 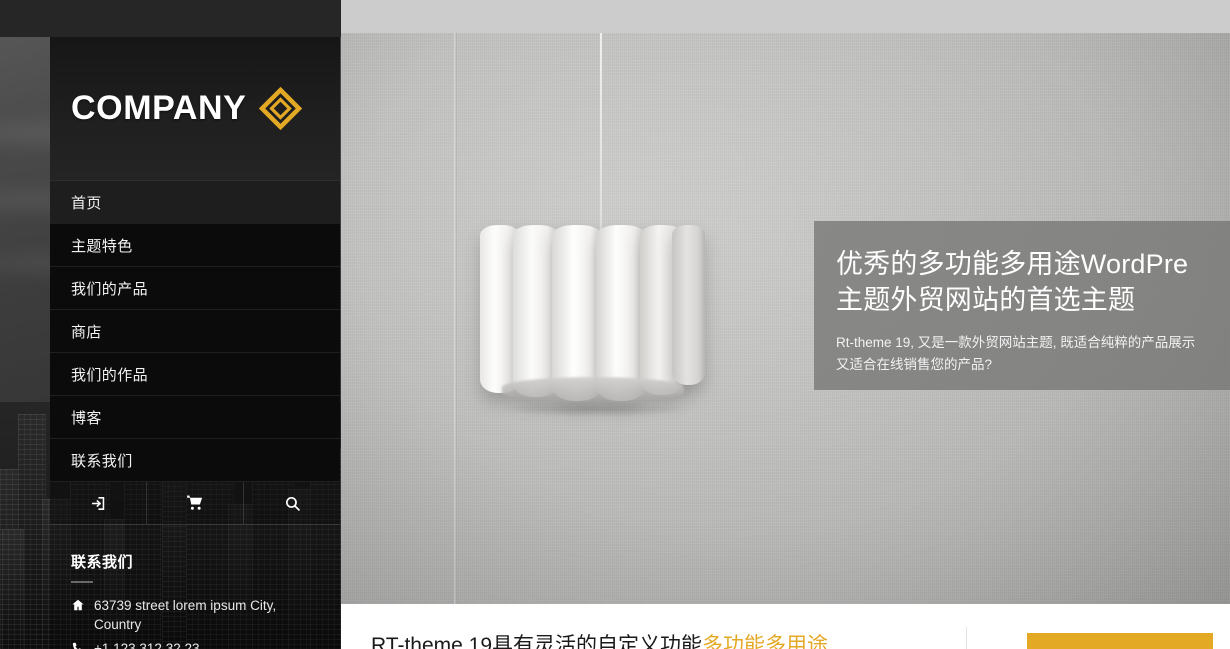 What do you see at coordinates (785, 16) in the screenshot?
I see `top-strip-light` at bounding box center [785, 16].